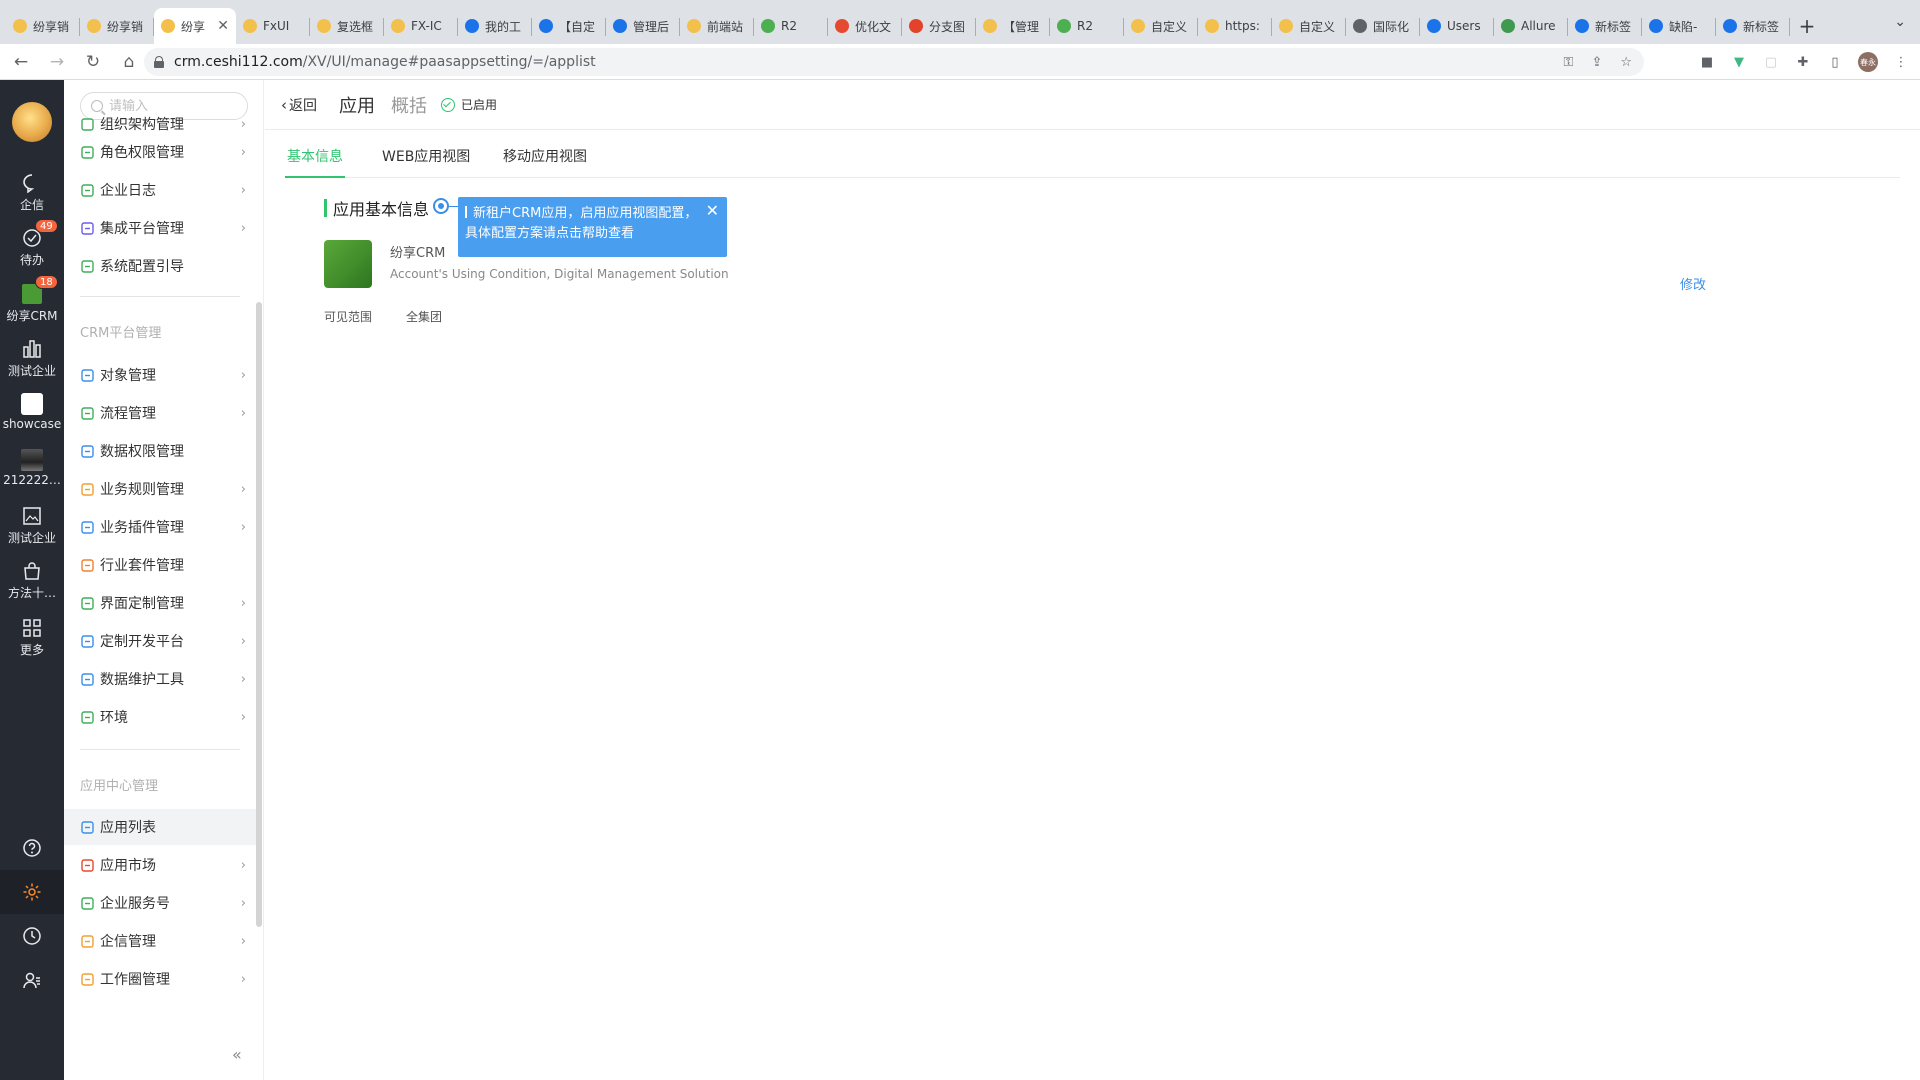  What do you see at coordinates (57, 62) in the screenshot?
I see `forward-arrow-icon: →` at bounding box center [57, 62].